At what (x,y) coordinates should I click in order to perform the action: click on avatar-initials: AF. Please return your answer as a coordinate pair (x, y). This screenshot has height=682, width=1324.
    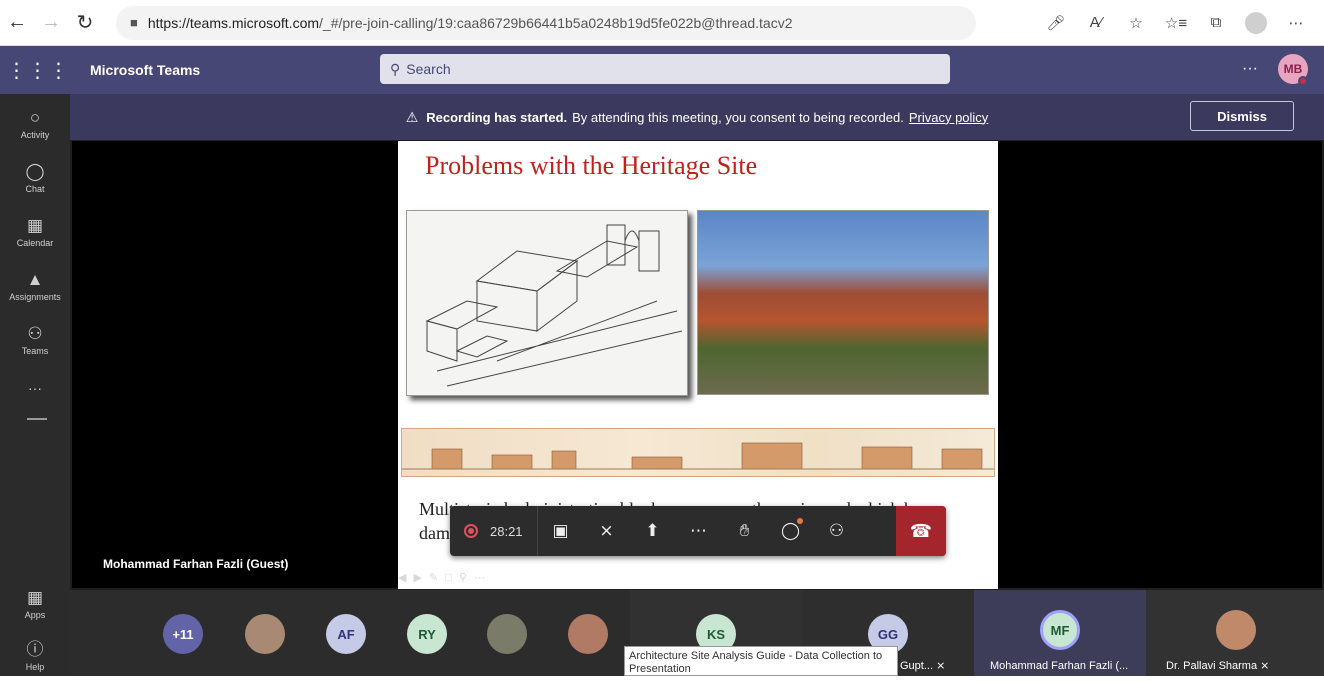
    Looking at the image, I should click on (346, 634).